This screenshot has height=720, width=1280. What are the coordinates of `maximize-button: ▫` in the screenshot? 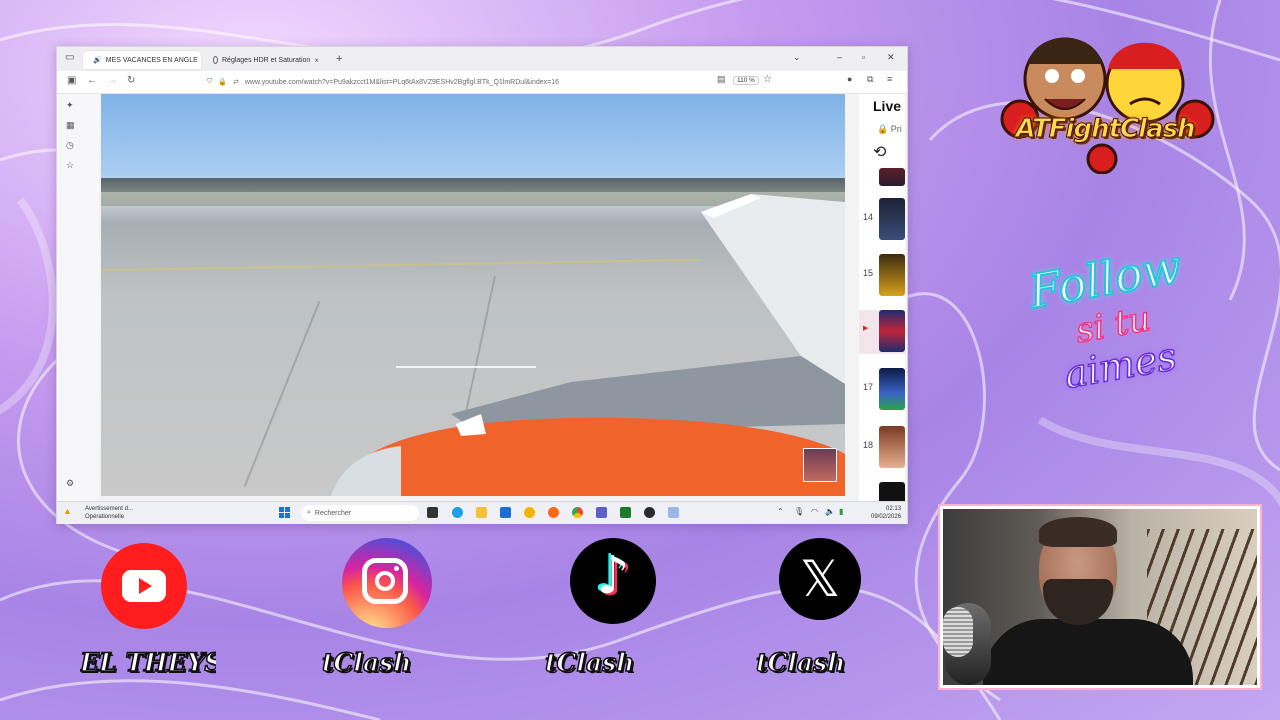 It's located at (863, 57).